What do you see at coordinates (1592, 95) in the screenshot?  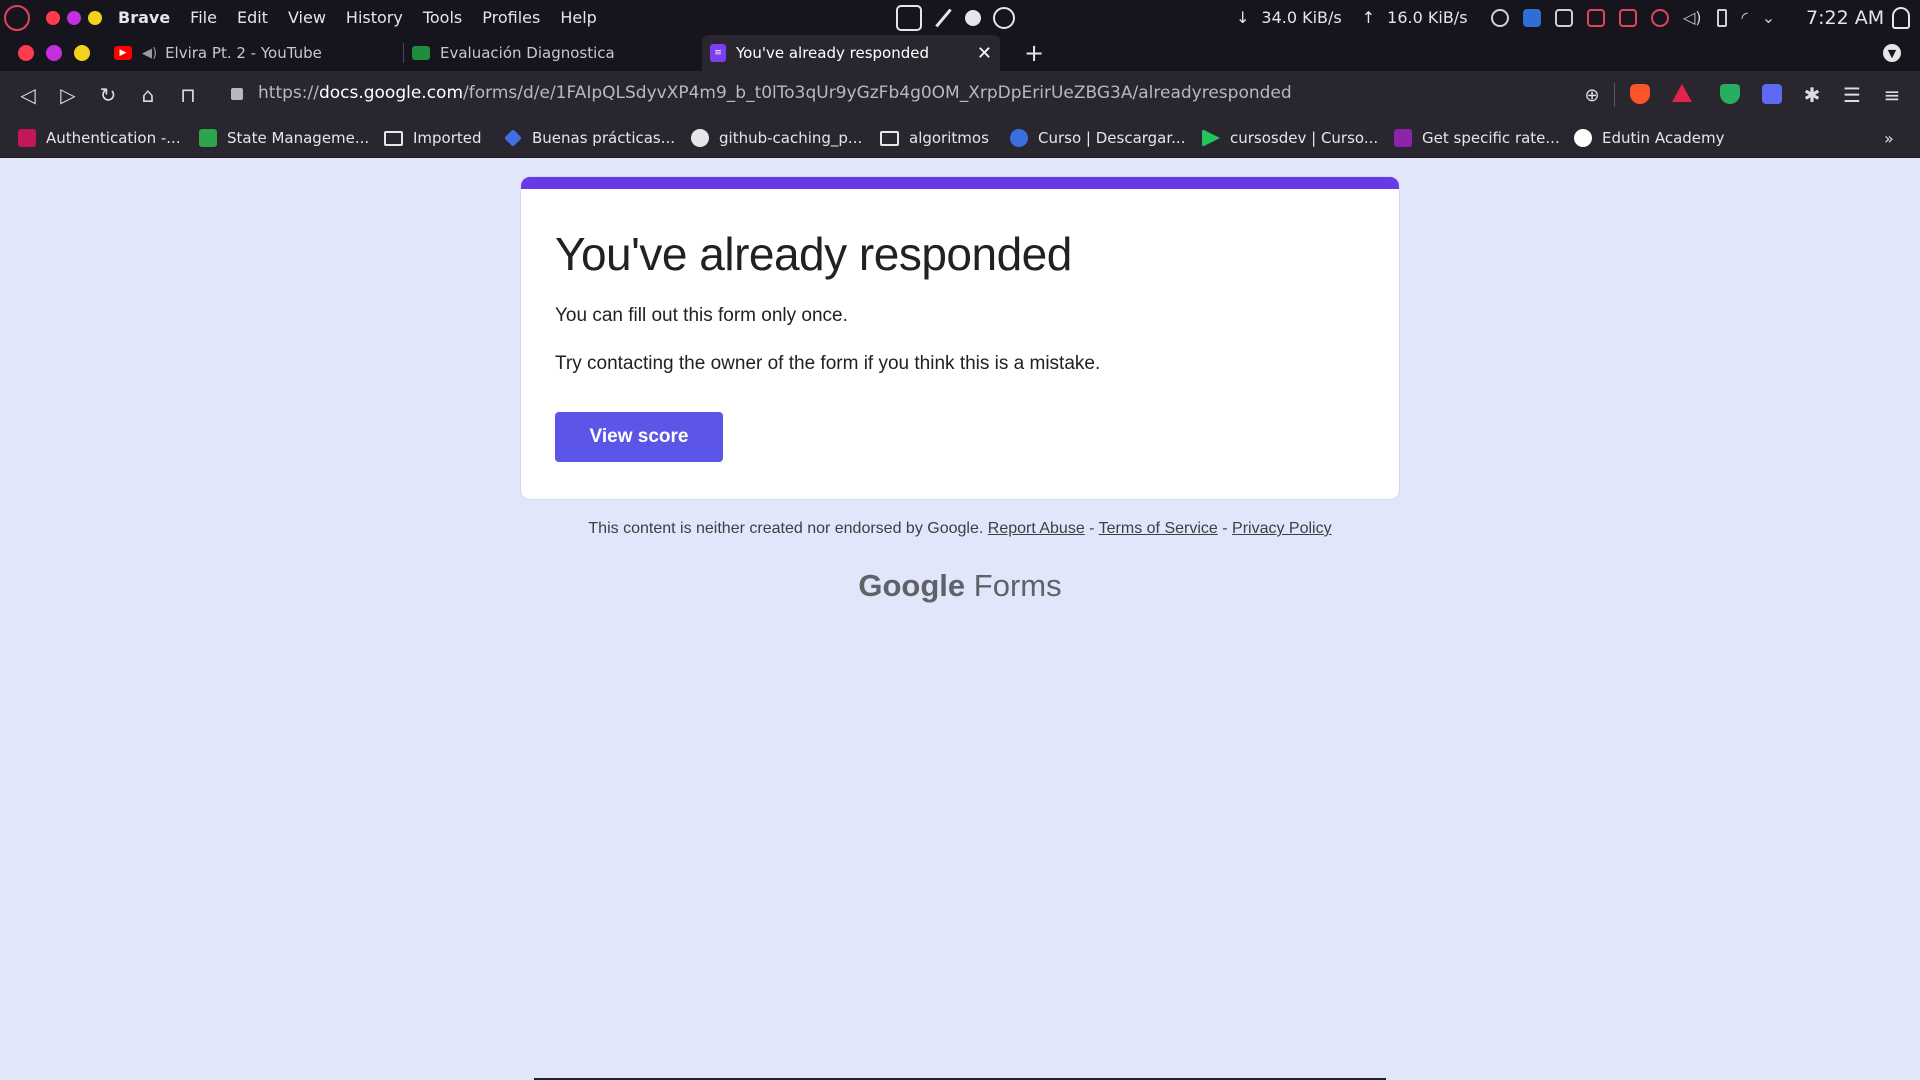 I see `zoom-icon: ⊕` at bounding box center [1592, 95].